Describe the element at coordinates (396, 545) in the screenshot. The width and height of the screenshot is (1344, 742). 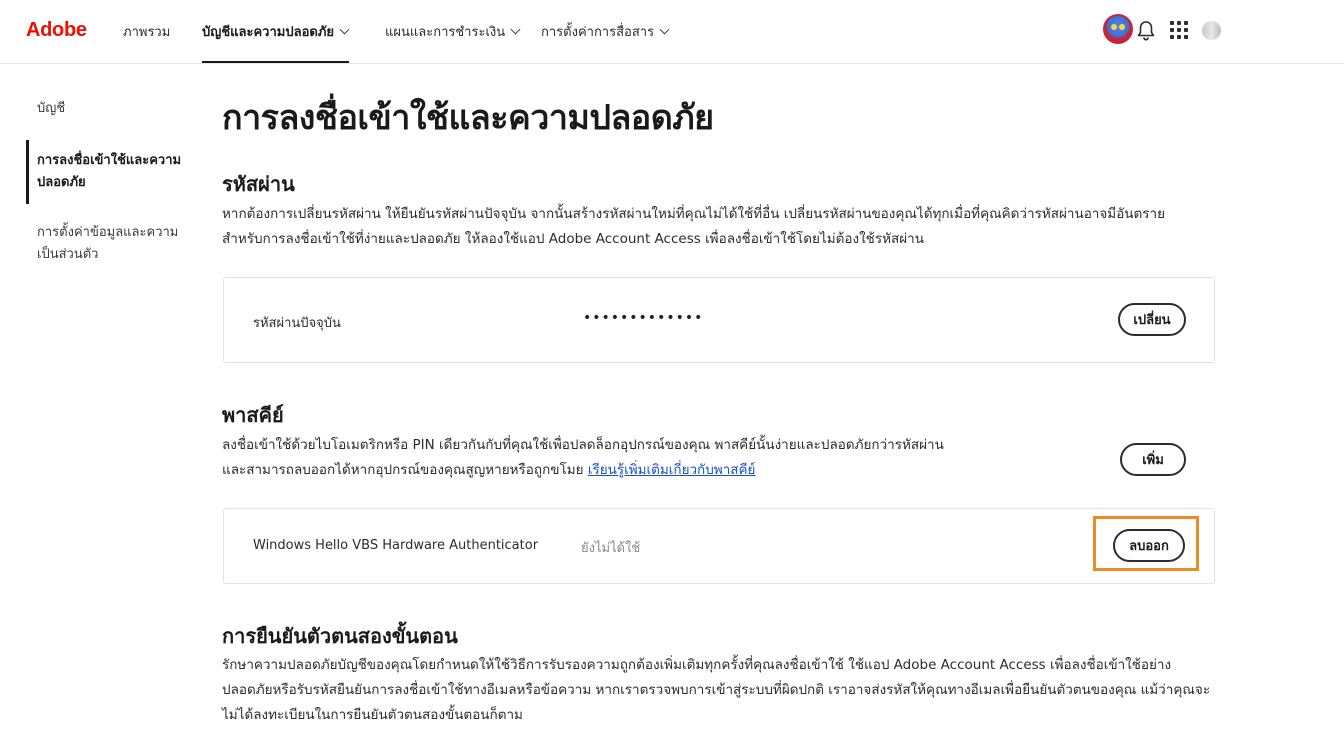
I see `passkey-device-name: Windows Hello VBS Hardware Authenticator` at that location.